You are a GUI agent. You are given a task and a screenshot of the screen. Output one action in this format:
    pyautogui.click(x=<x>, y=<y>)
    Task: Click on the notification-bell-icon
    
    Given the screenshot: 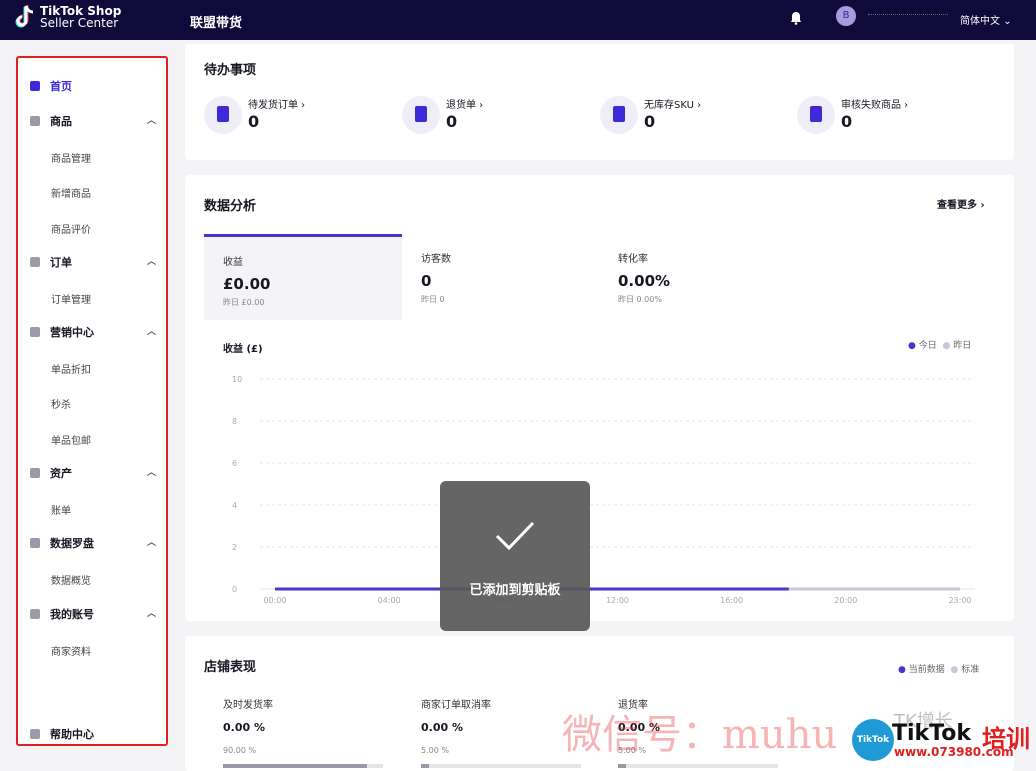 What is the action you would take?
    pyautogui.click(x=796, y=17)
    